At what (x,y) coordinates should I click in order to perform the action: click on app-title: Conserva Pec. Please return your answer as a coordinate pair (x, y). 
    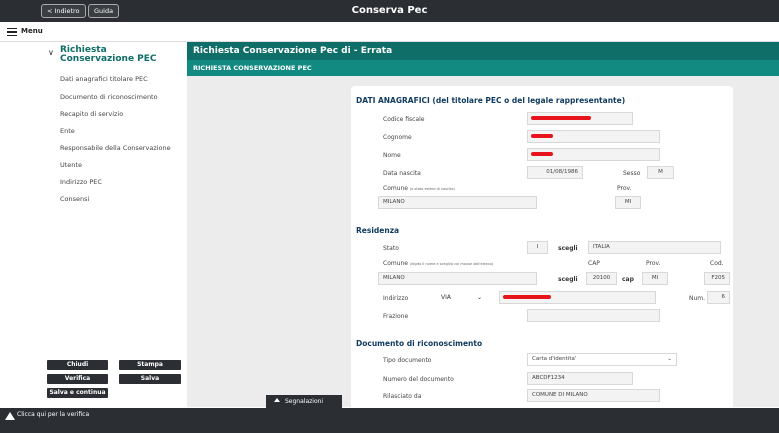
    Looking at the image, I should click on (389, 10).